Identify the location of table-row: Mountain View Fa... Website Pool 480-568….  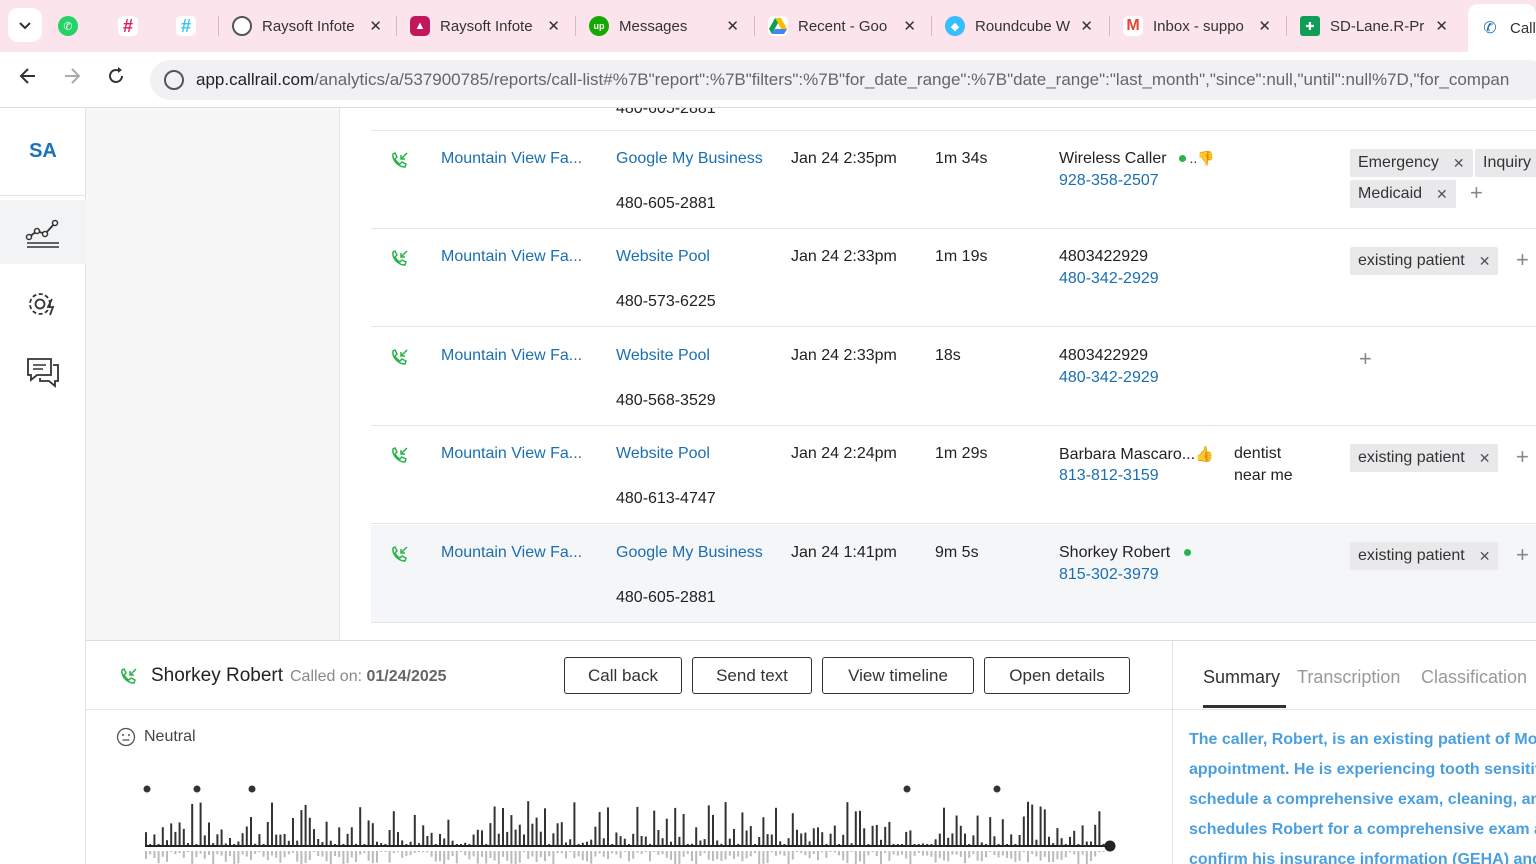
(953, 377).